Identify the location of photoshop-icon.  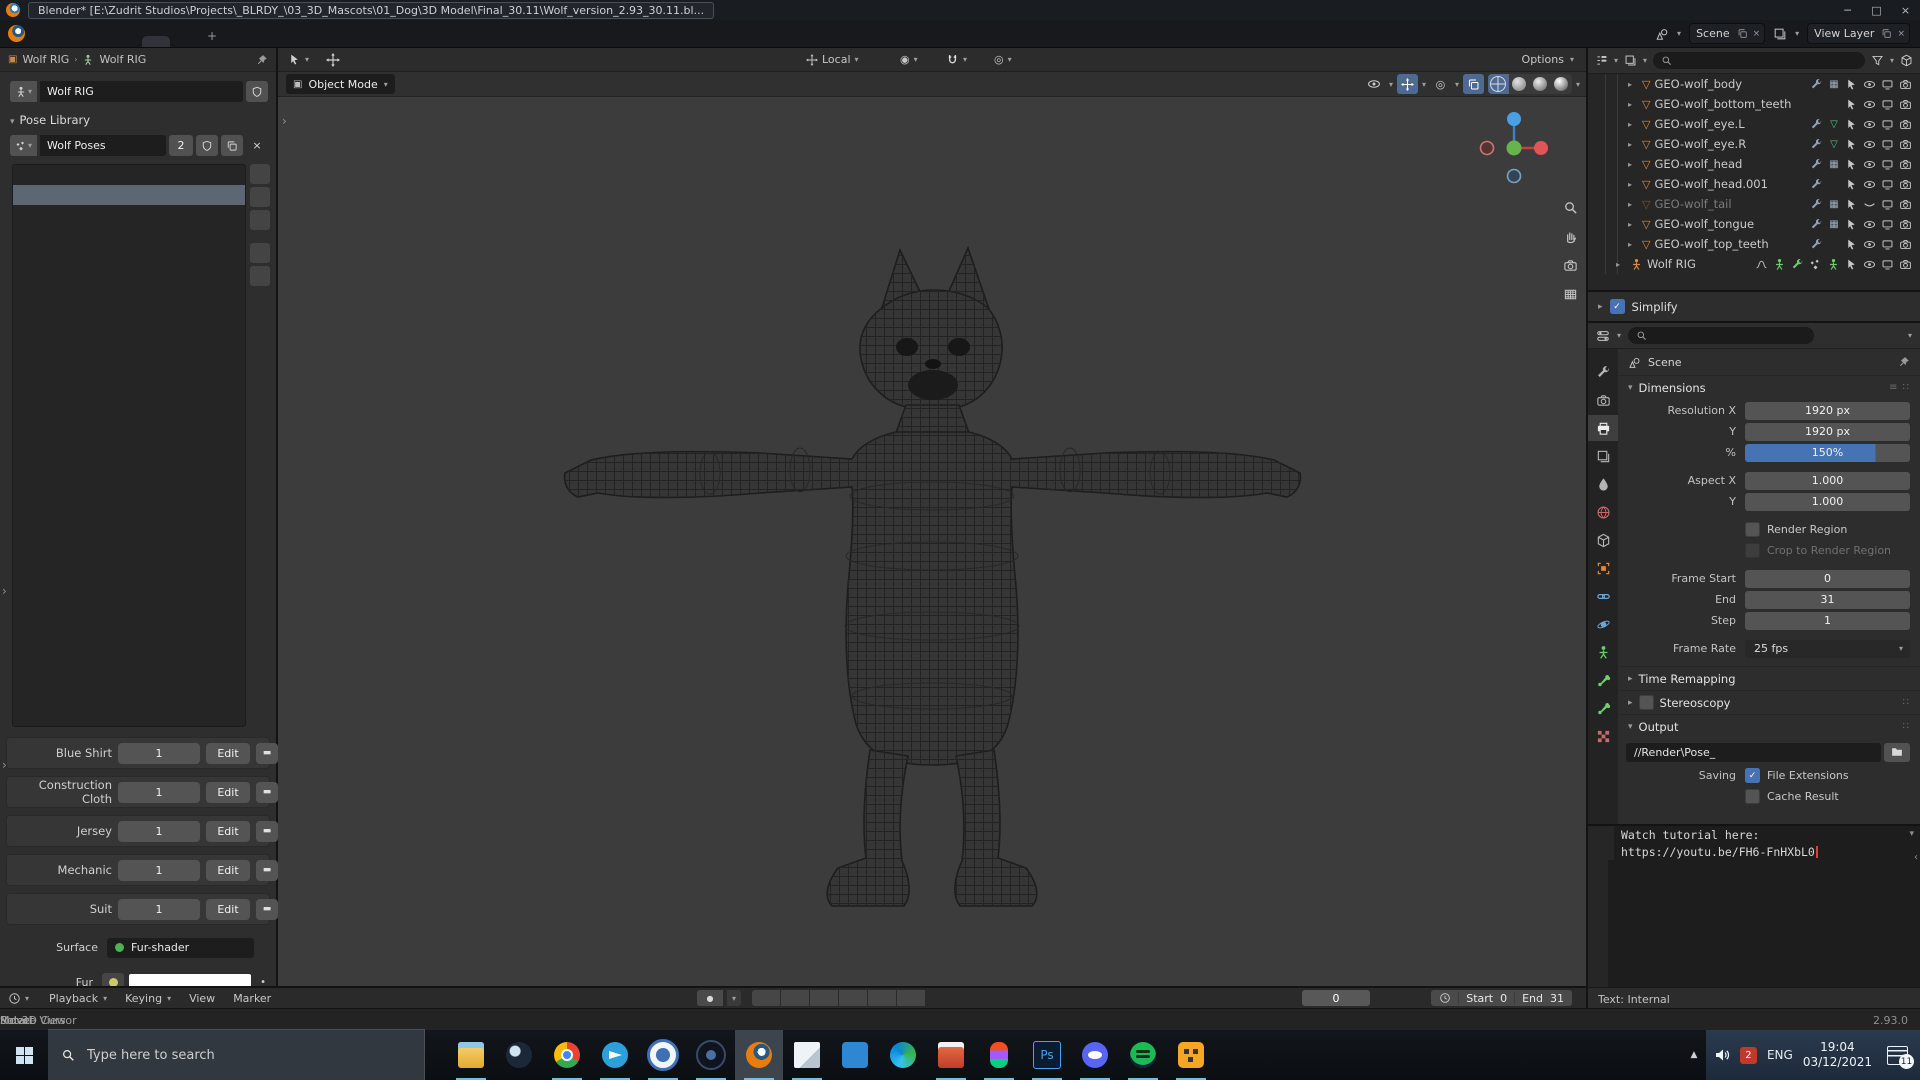
(1047, 1055).